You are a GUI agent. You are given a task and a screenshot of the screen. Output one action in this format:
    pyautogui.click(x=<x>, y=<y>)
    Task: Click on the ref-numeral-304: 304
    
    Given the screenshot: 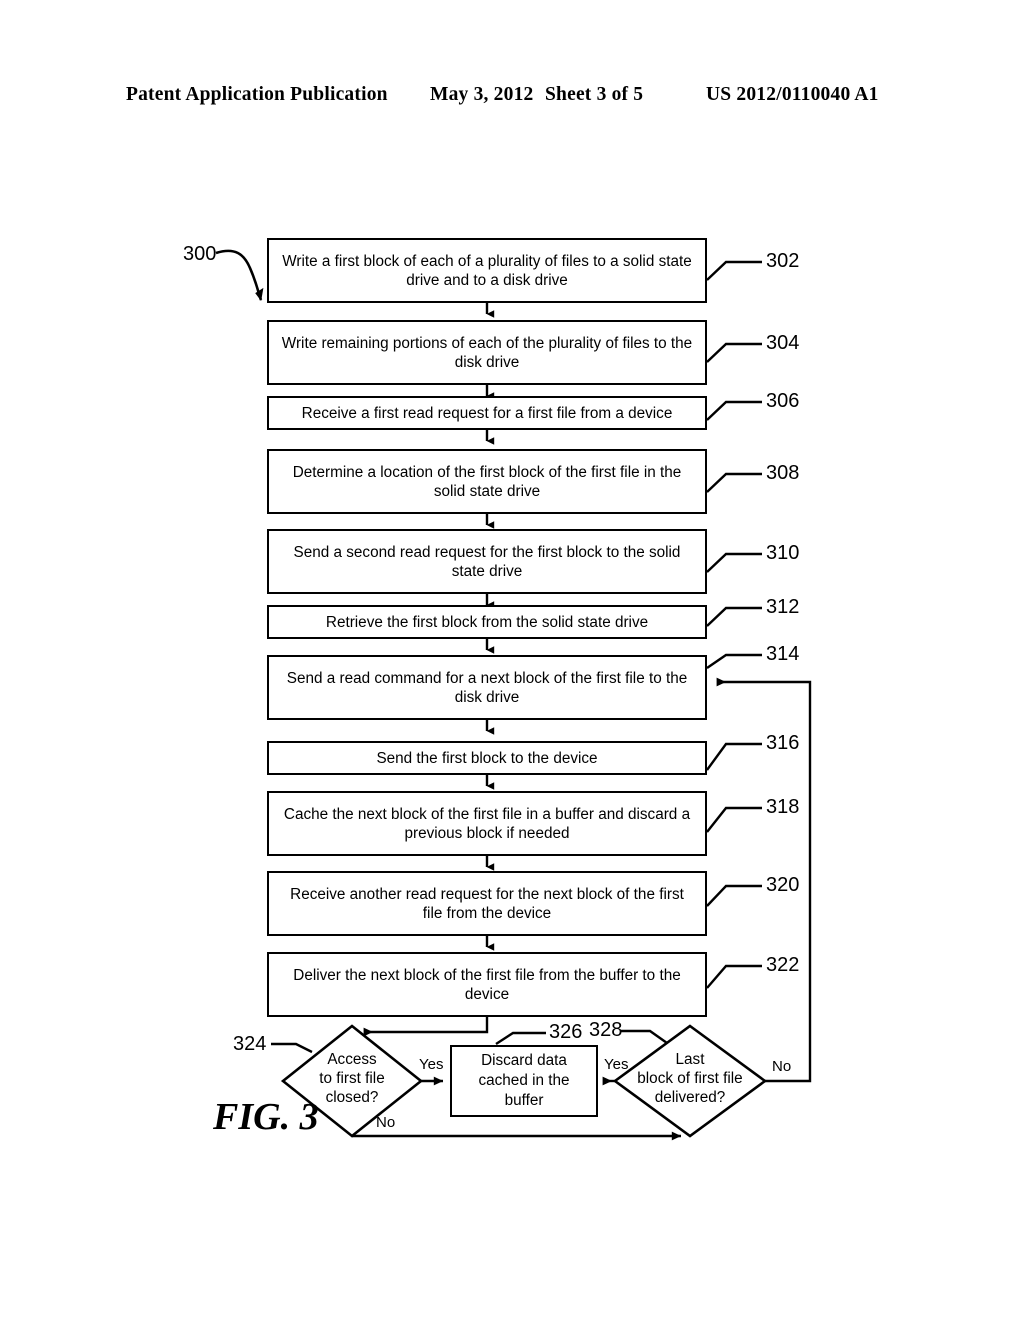 What is the action you would take?
    pyautogui.click(x=783, y=343)
    